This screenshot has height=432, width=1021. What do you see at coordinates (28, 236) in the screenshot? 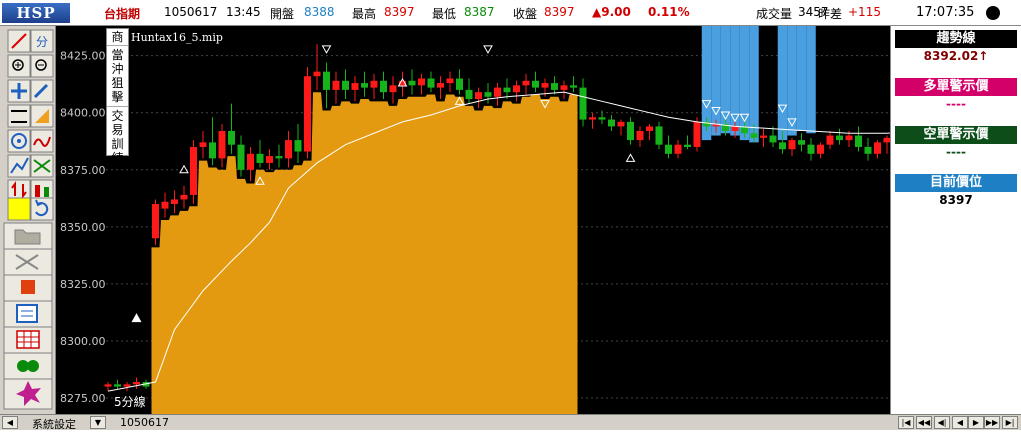
I see `folder-icon` at bounding box center [28, 236].